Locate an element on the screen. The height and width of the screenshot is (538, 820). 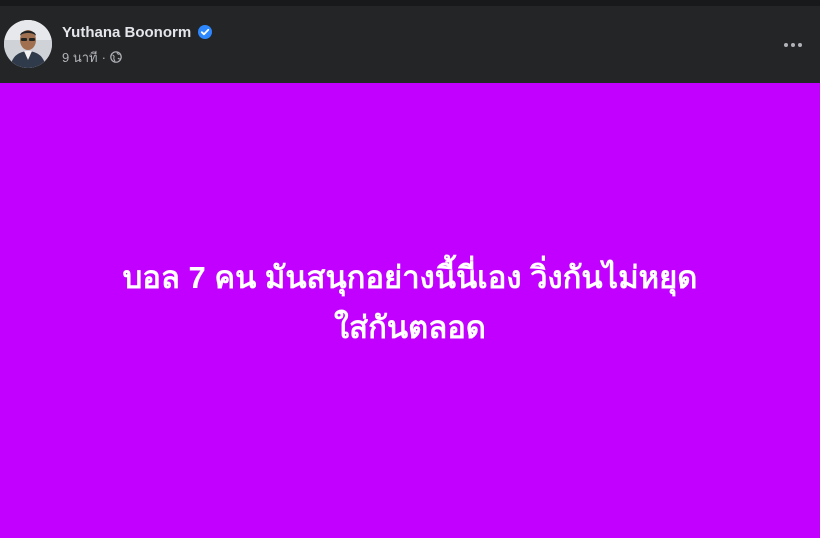
more-options-button is located at coordinates (793, 45).